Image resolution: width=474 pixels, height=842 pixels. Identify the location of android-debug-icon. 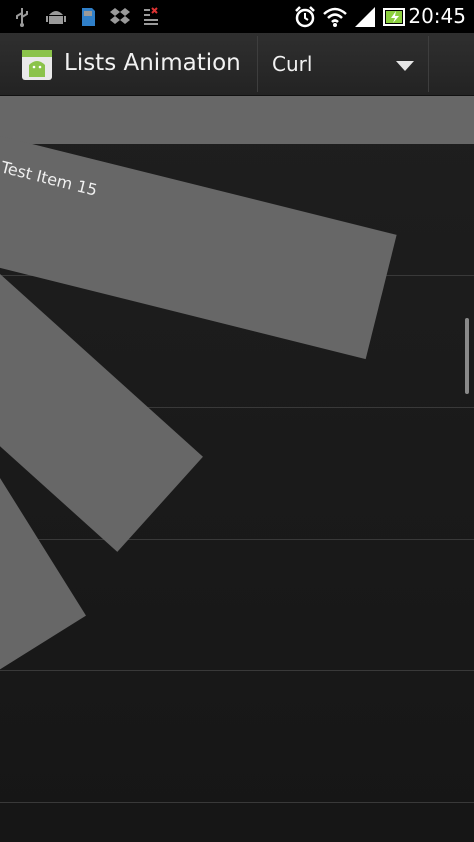
(56, 17).